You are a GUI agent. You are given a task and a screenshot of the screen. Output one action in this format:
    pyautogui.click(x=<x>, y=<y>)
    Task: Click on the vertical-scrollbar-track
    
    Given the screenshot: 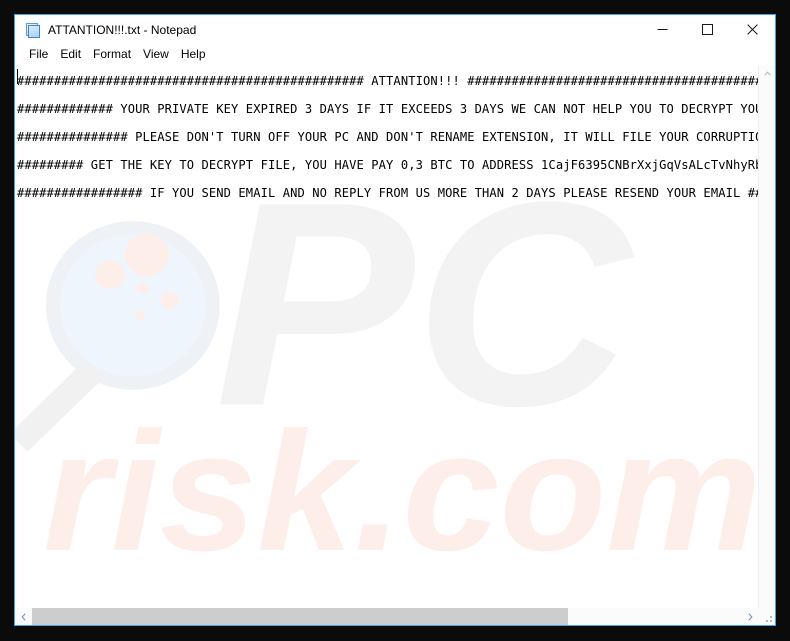 What is the action you would take?
    pyautogui.click(x=767, y=345)
    